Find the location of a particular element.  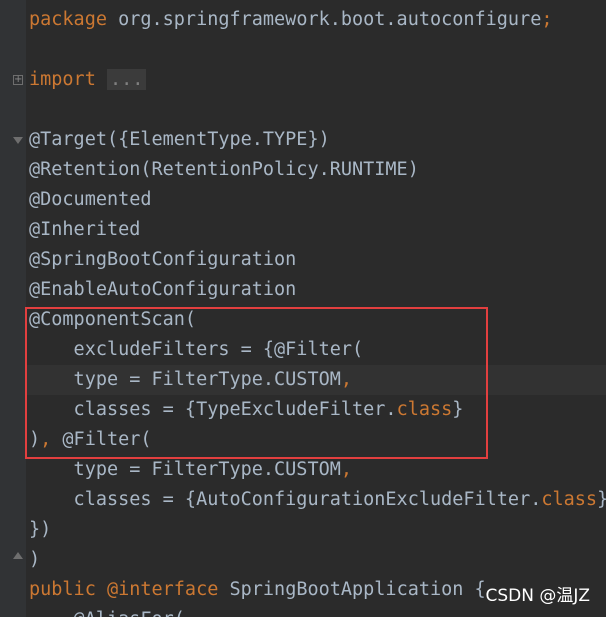

classes-2-suffix: } is located at coordinates (601, 499).